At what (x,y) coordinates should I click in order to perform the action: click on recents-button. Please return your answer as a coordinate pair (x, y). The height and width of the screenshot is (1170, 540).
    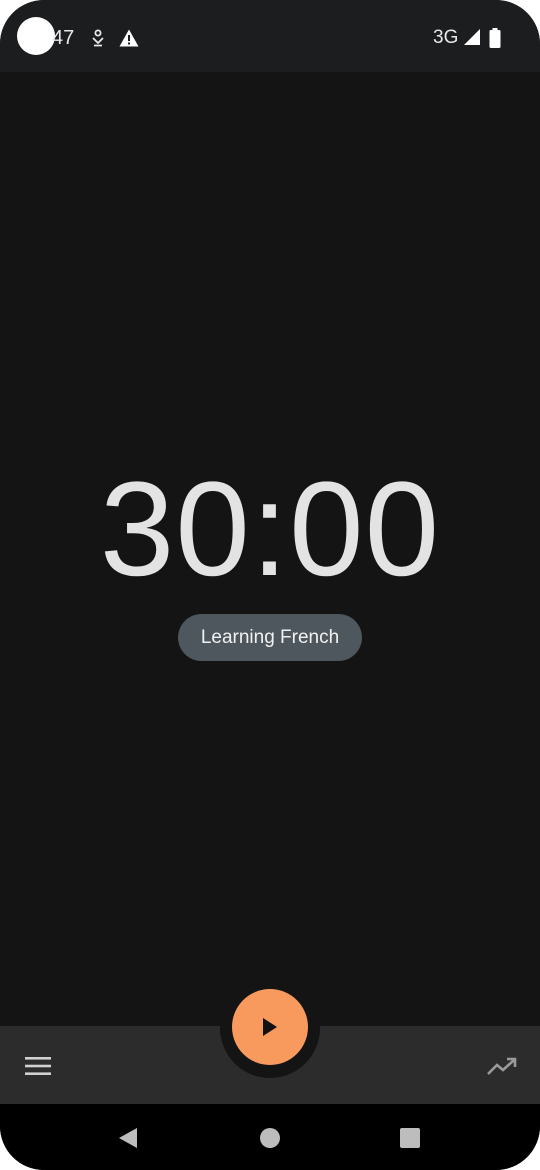
    Looking at the image, I should click on (410, 1138).